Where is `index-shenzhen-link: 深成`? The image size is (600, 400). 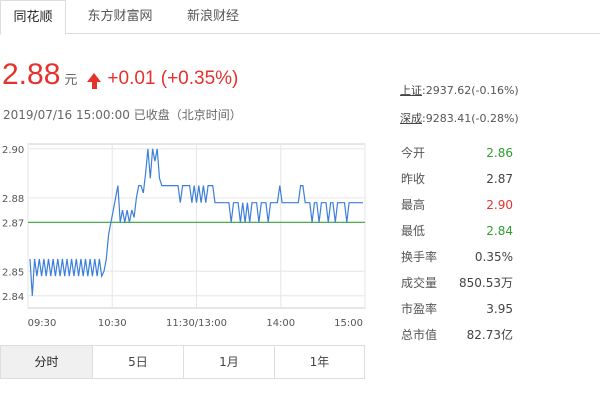
index-shenzhen-link: 深成 is located at coordinates (411, 118).